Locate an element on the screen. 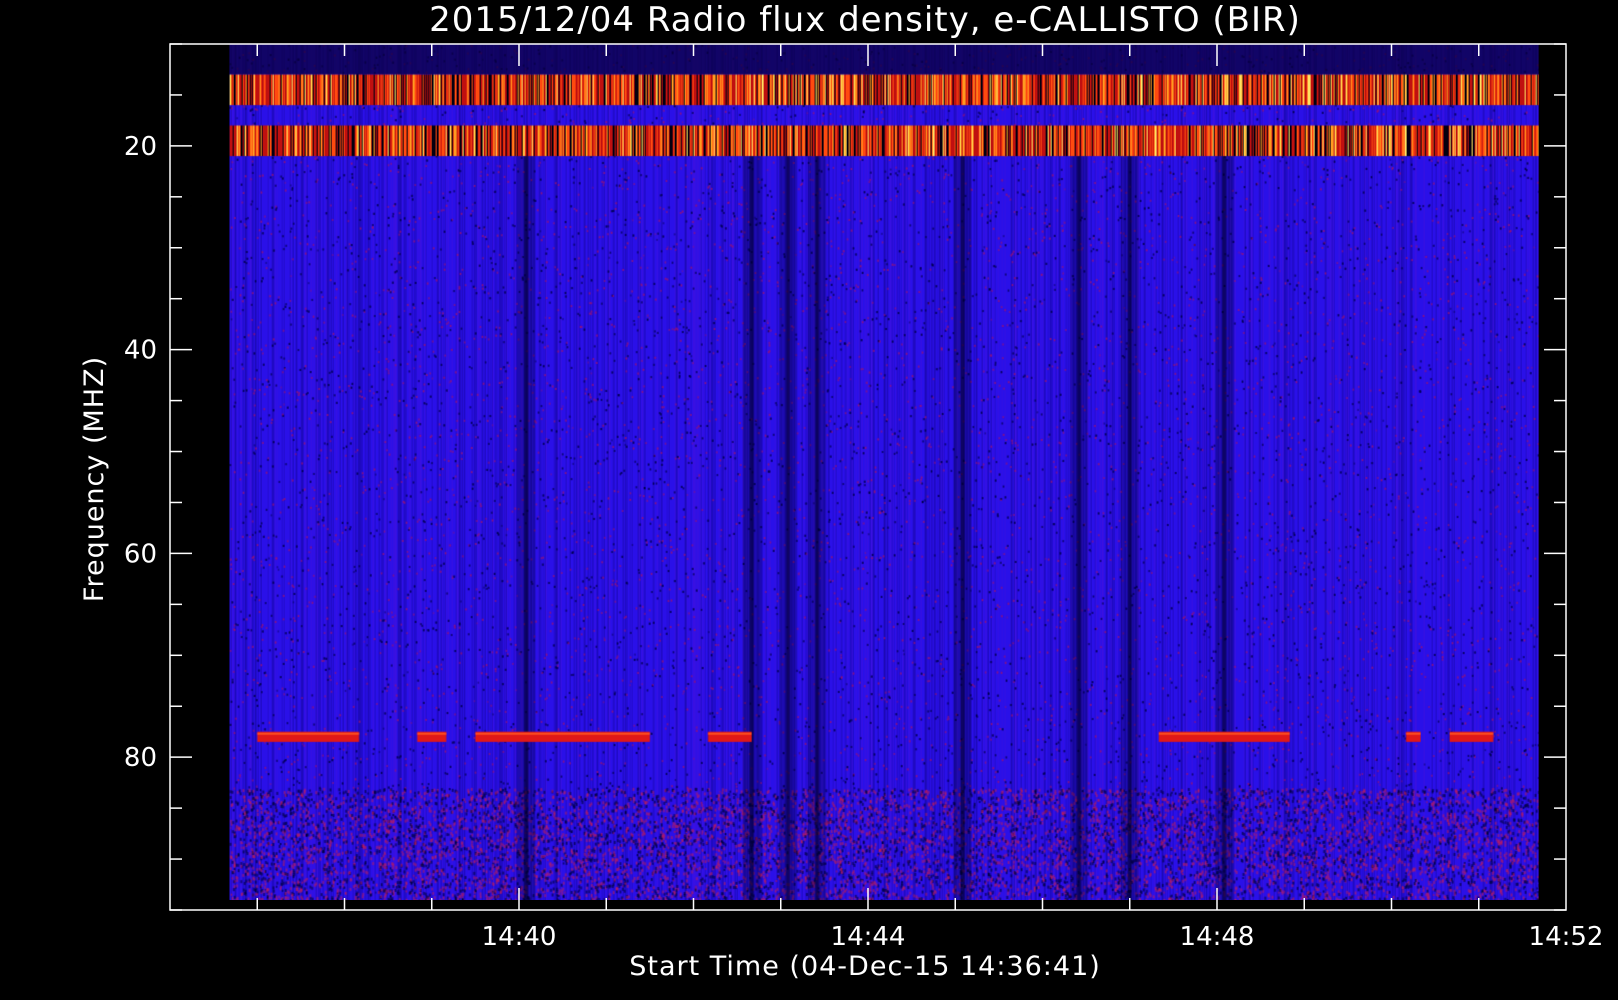  x-tick-label: 14:48 is located at coordinates (1217, 937).